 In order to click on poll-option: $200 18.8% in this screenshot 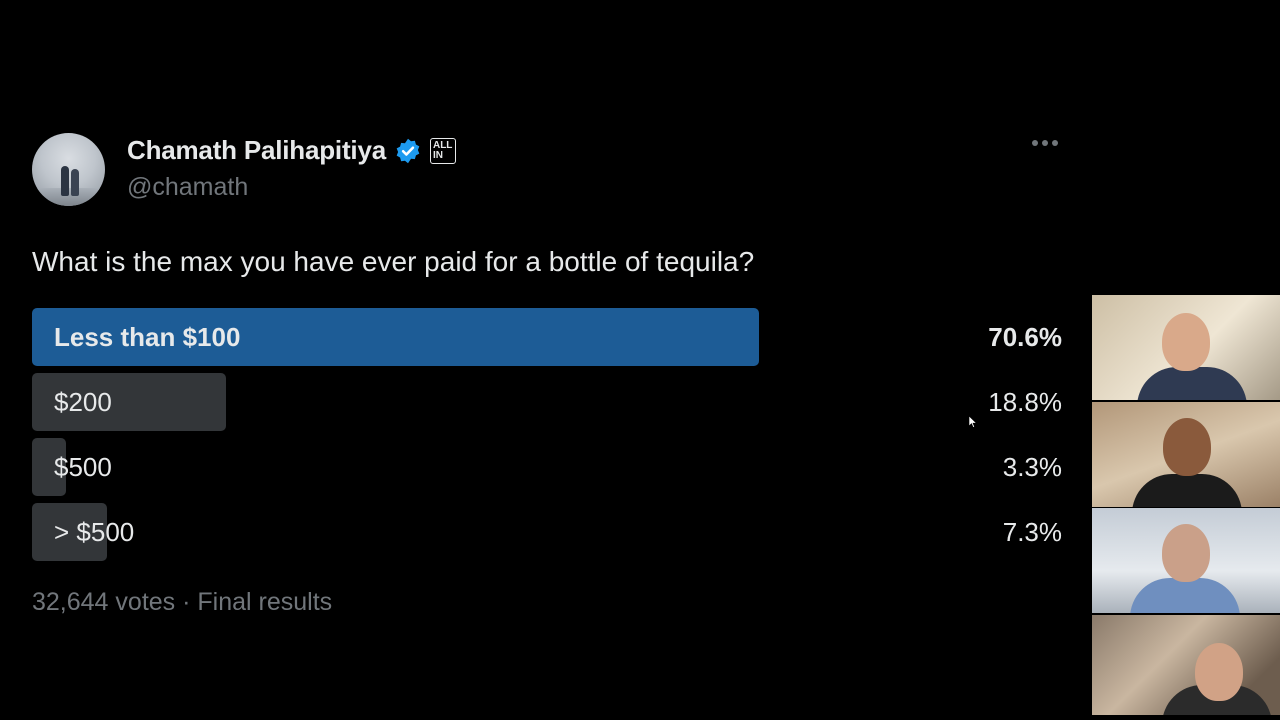, I will do `click(547, 402)`.